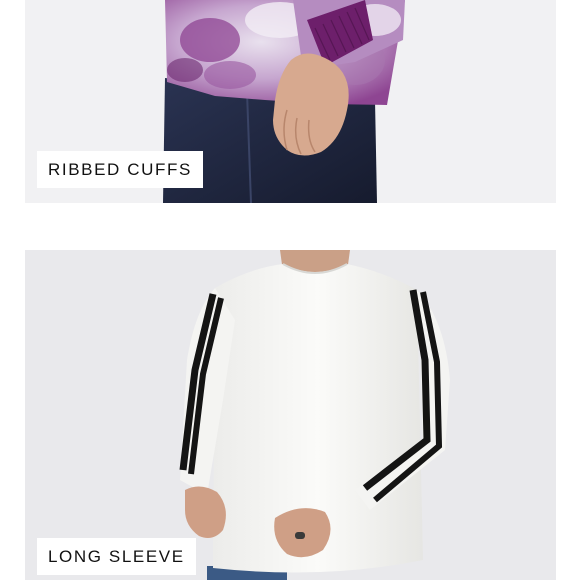  Describe the element at coordinates (116, 556) in the screenshot. I see `long-sleeve-caption: LONG SLEEVE` at that location.